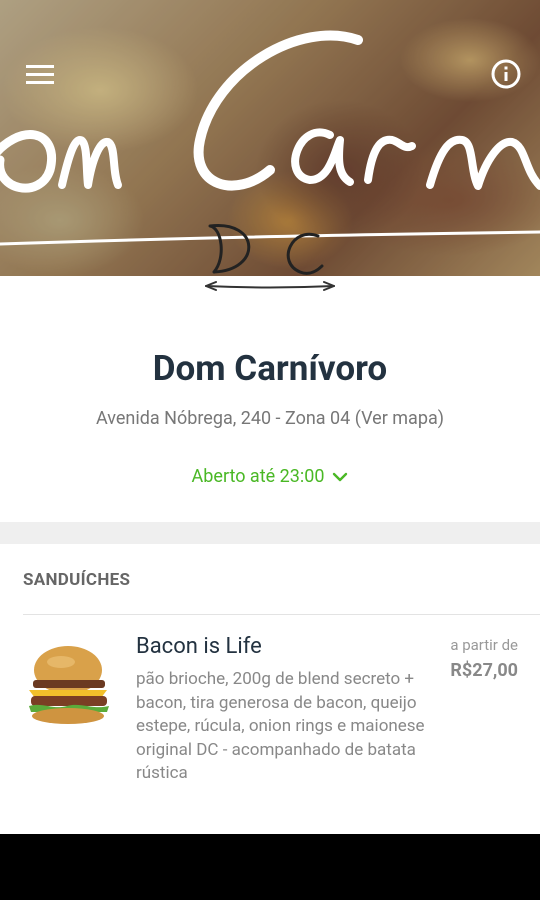 This screenshot has width=540, height=900. I want to click on section-divider, so click(270, 533).